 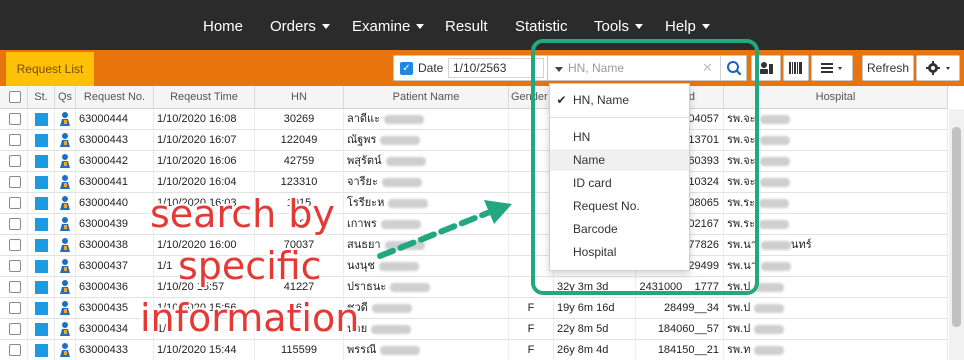 What do you see at coordinates (531, 350) in the screenshot?
I see `cell-text: F` at bounding box center [531, 350].